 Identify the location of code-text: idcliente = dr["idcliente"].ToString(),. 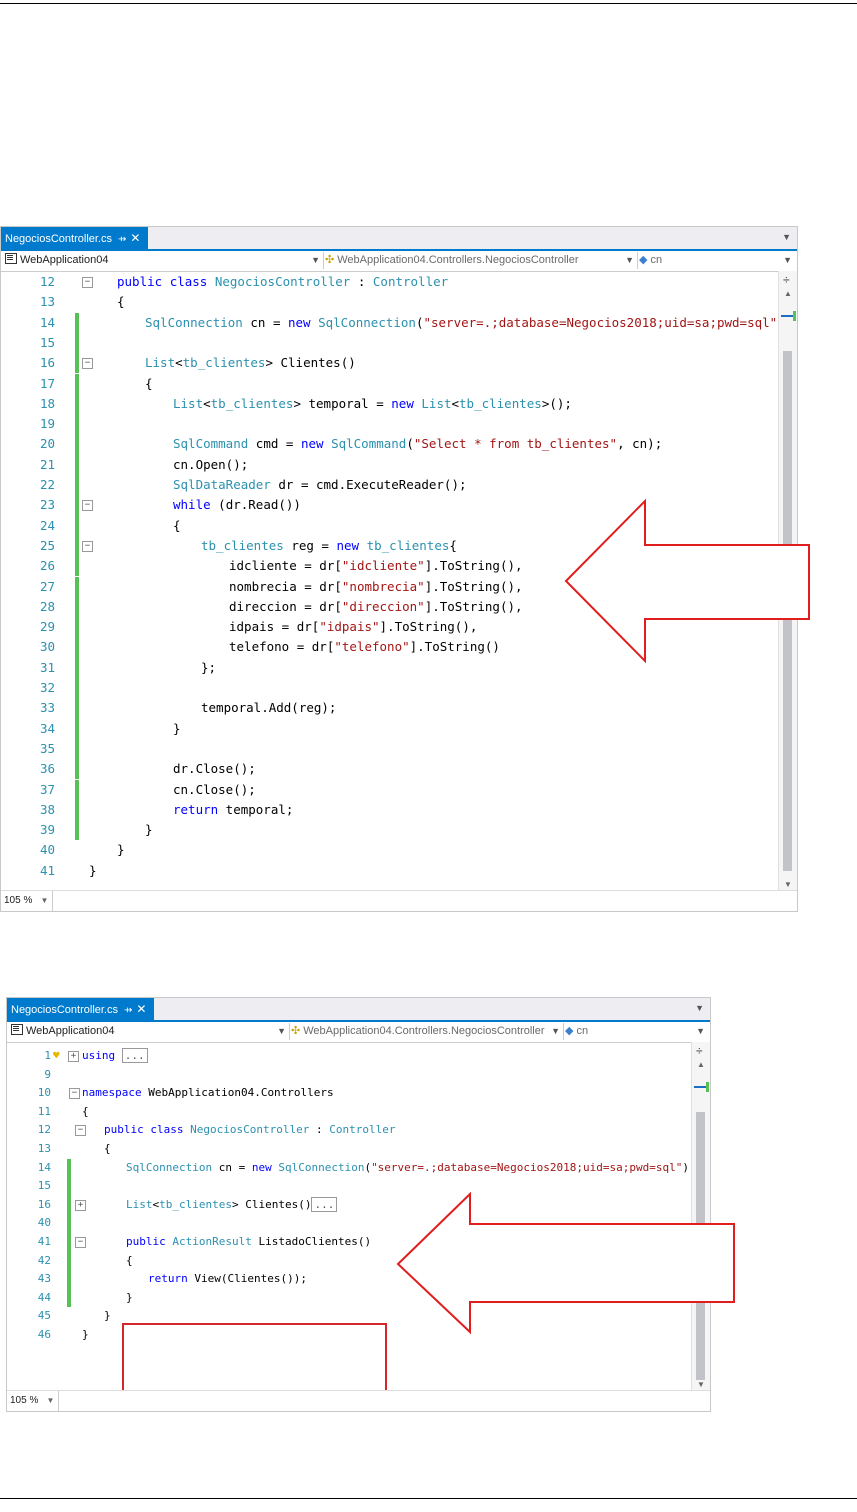
(376, 566).